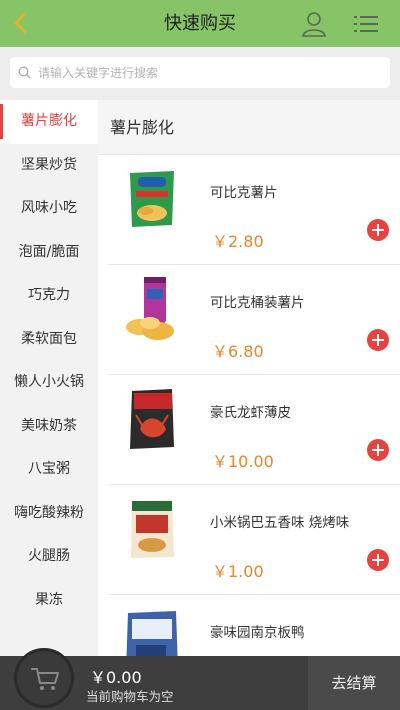 This screenshot has width=400, height=710. Describe the element at coordinates (49, 383) in the screenshot. I see `category-item: 懒人小火锅` at that location.